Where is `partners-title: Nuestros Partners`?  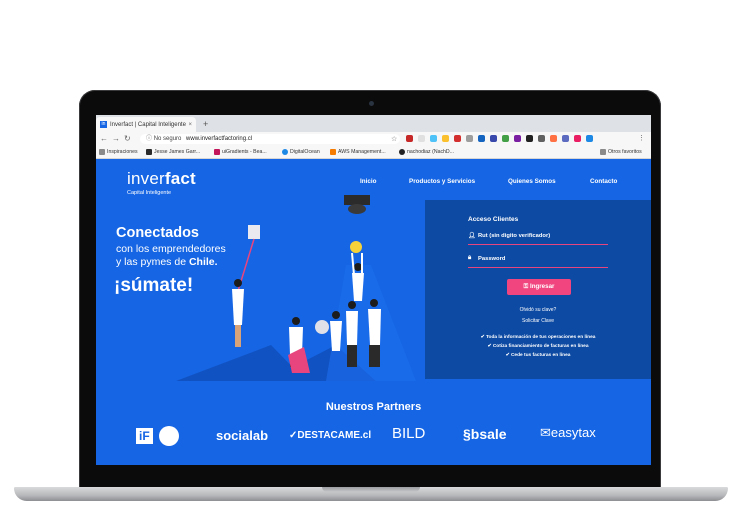
partners-title: Nuestros Partners is located at coordinates (373, 407).